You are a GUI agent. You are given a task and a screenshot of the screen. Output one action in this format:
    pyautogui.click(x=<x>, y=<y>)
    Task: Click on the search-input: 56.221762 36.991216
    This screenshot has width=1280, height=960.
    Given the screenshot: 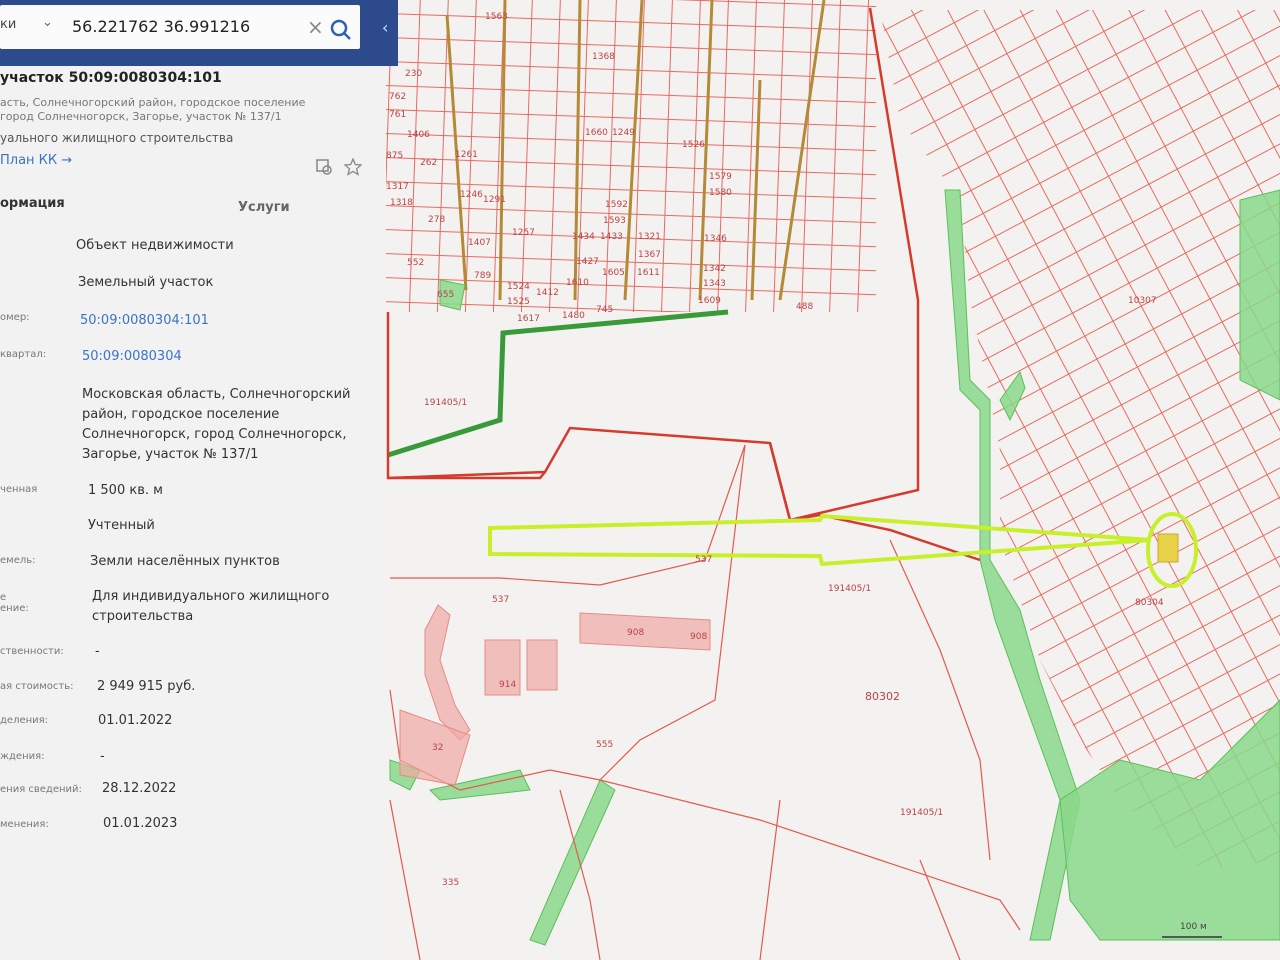 What is the action you would take?
    pyautogui.click(x=161, y=26)
    